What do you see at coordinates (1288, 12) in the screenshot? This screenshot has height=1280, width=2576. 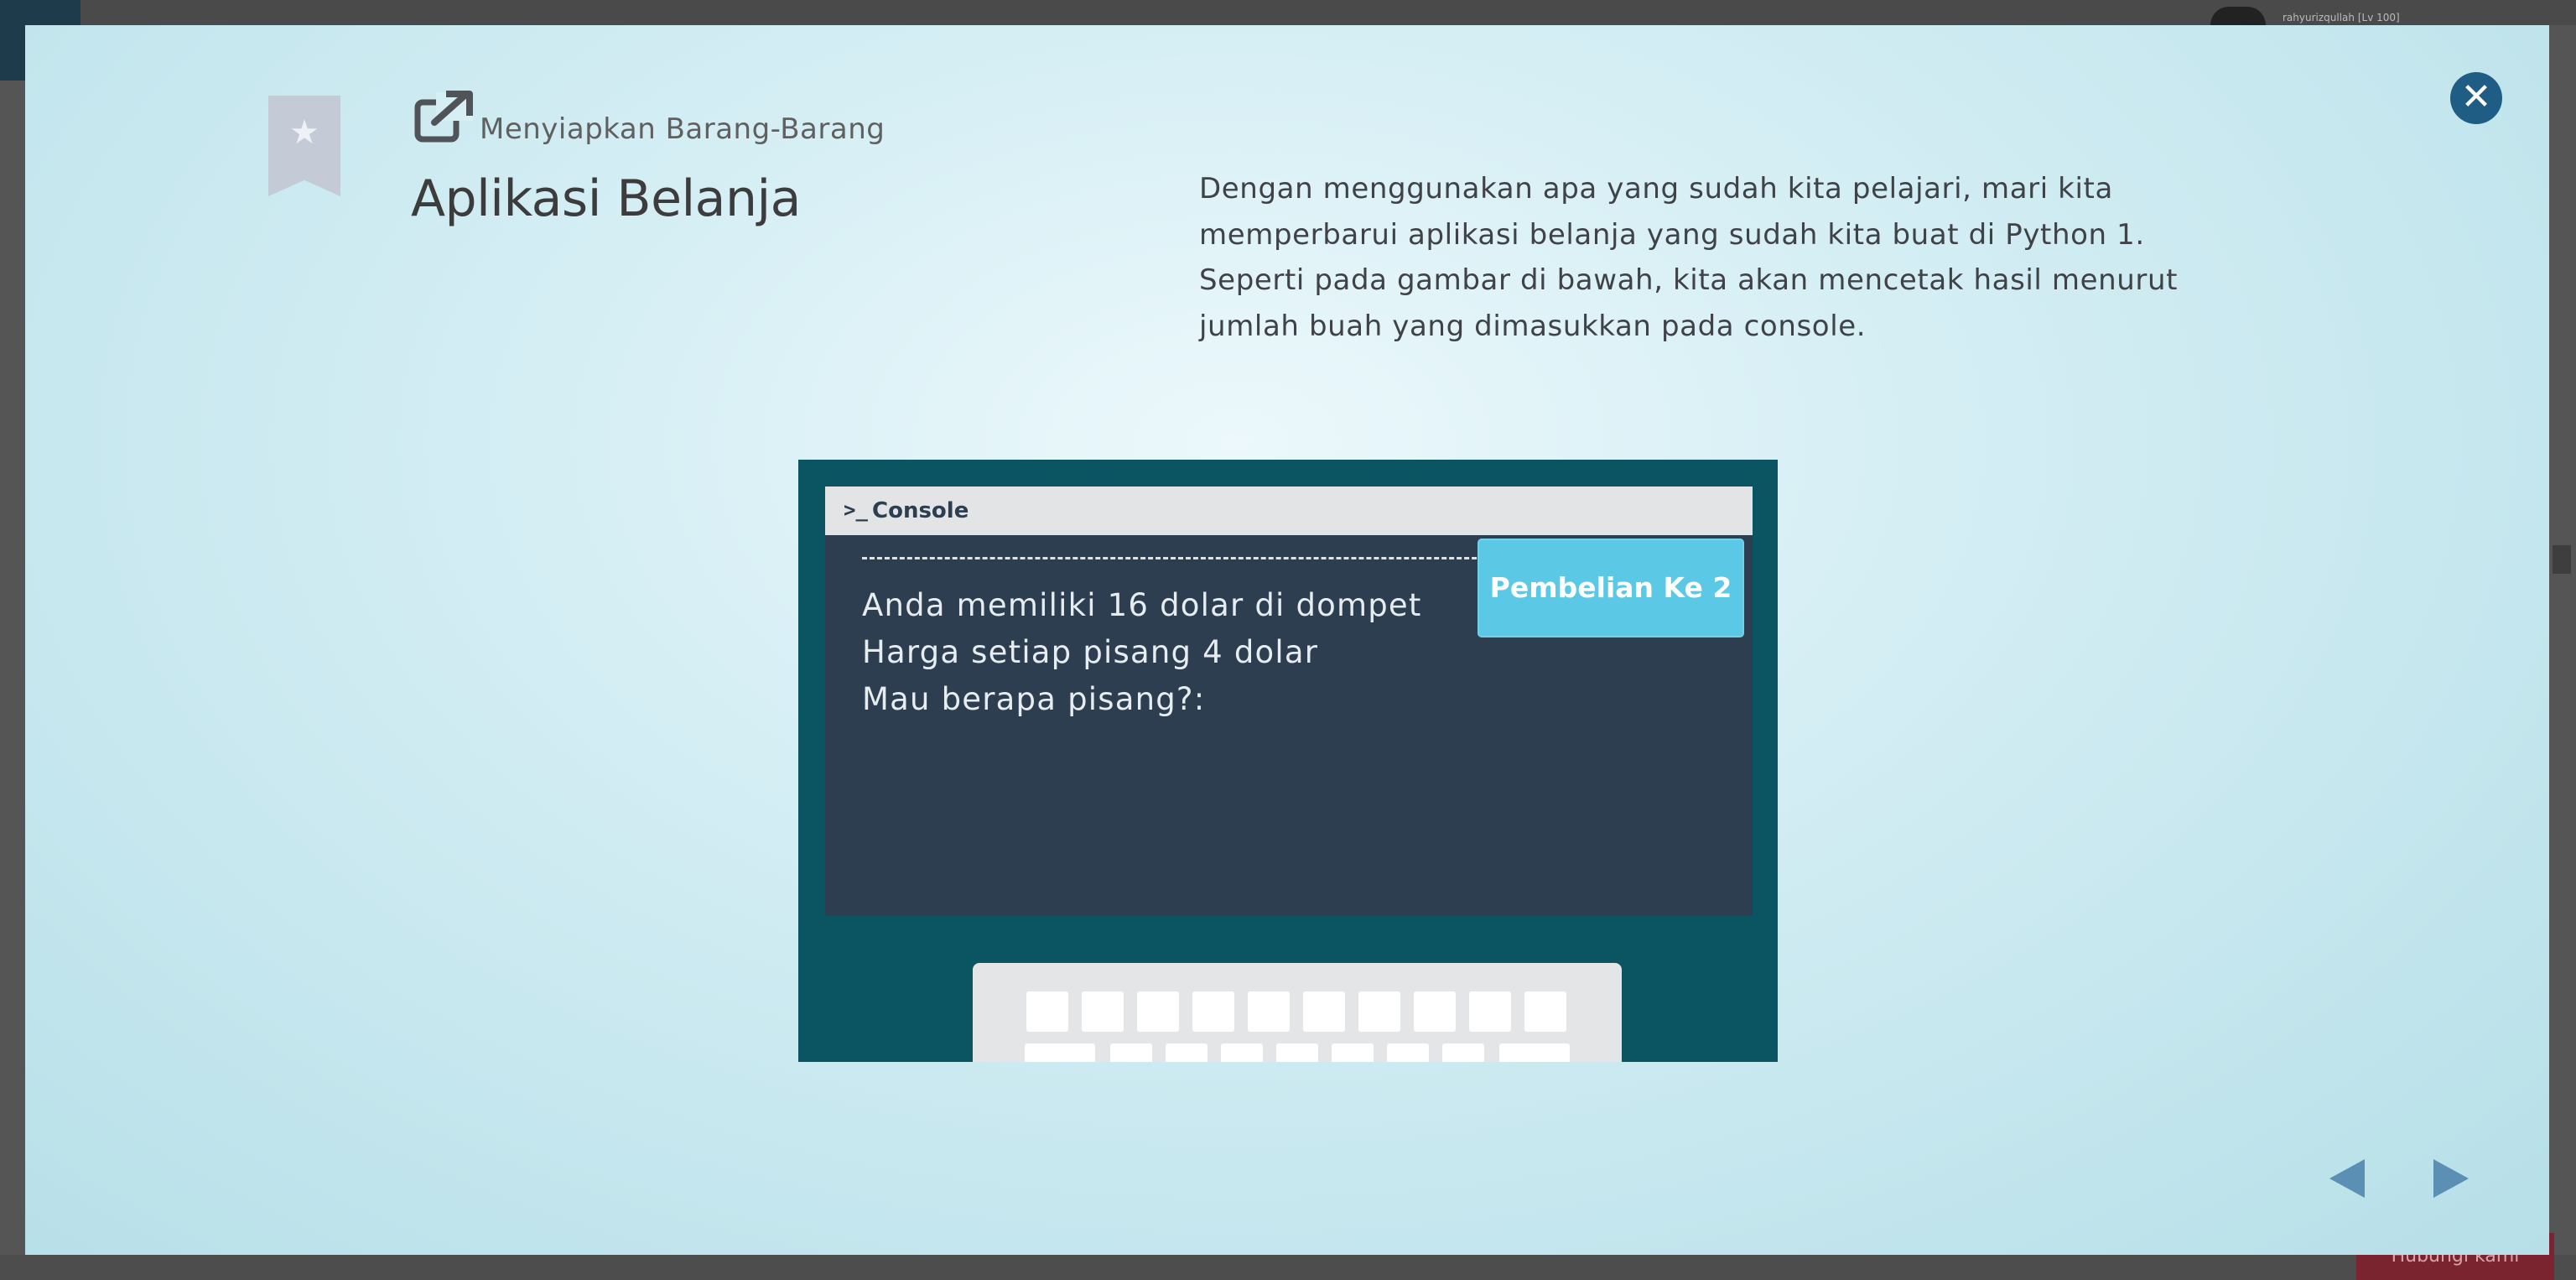 I see `background-topbar` at bounding box center [1288, 12].